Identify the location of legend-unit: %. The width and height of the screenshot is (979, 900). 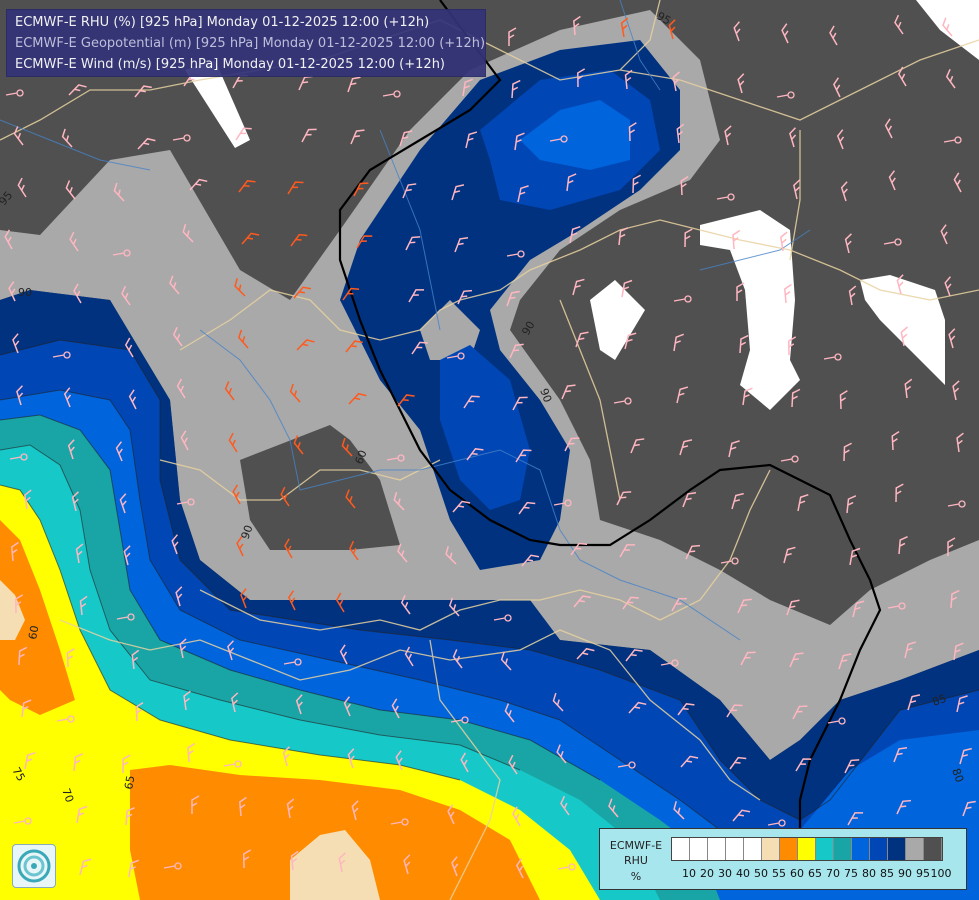
(636, 876).